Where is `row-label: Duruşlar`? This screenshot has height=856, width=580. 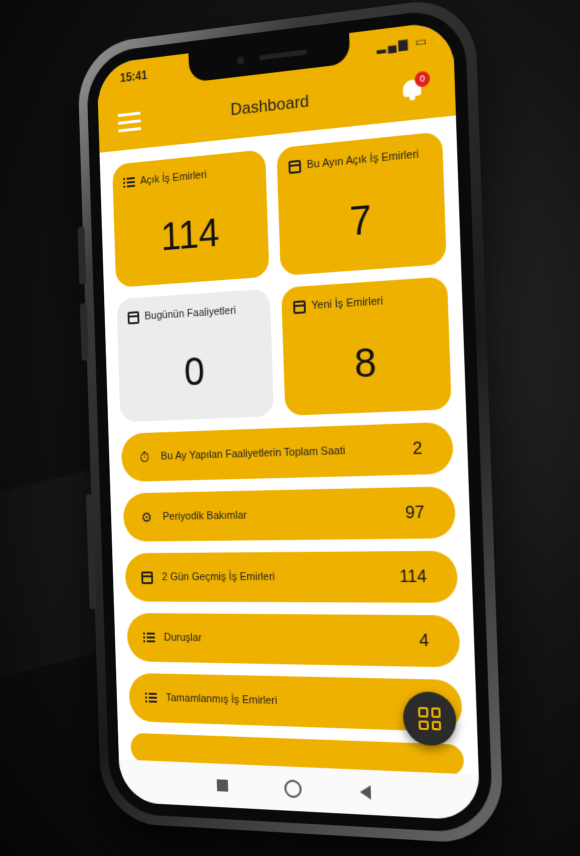 row-label: Duruşlar is located at coordinates (182, 638).